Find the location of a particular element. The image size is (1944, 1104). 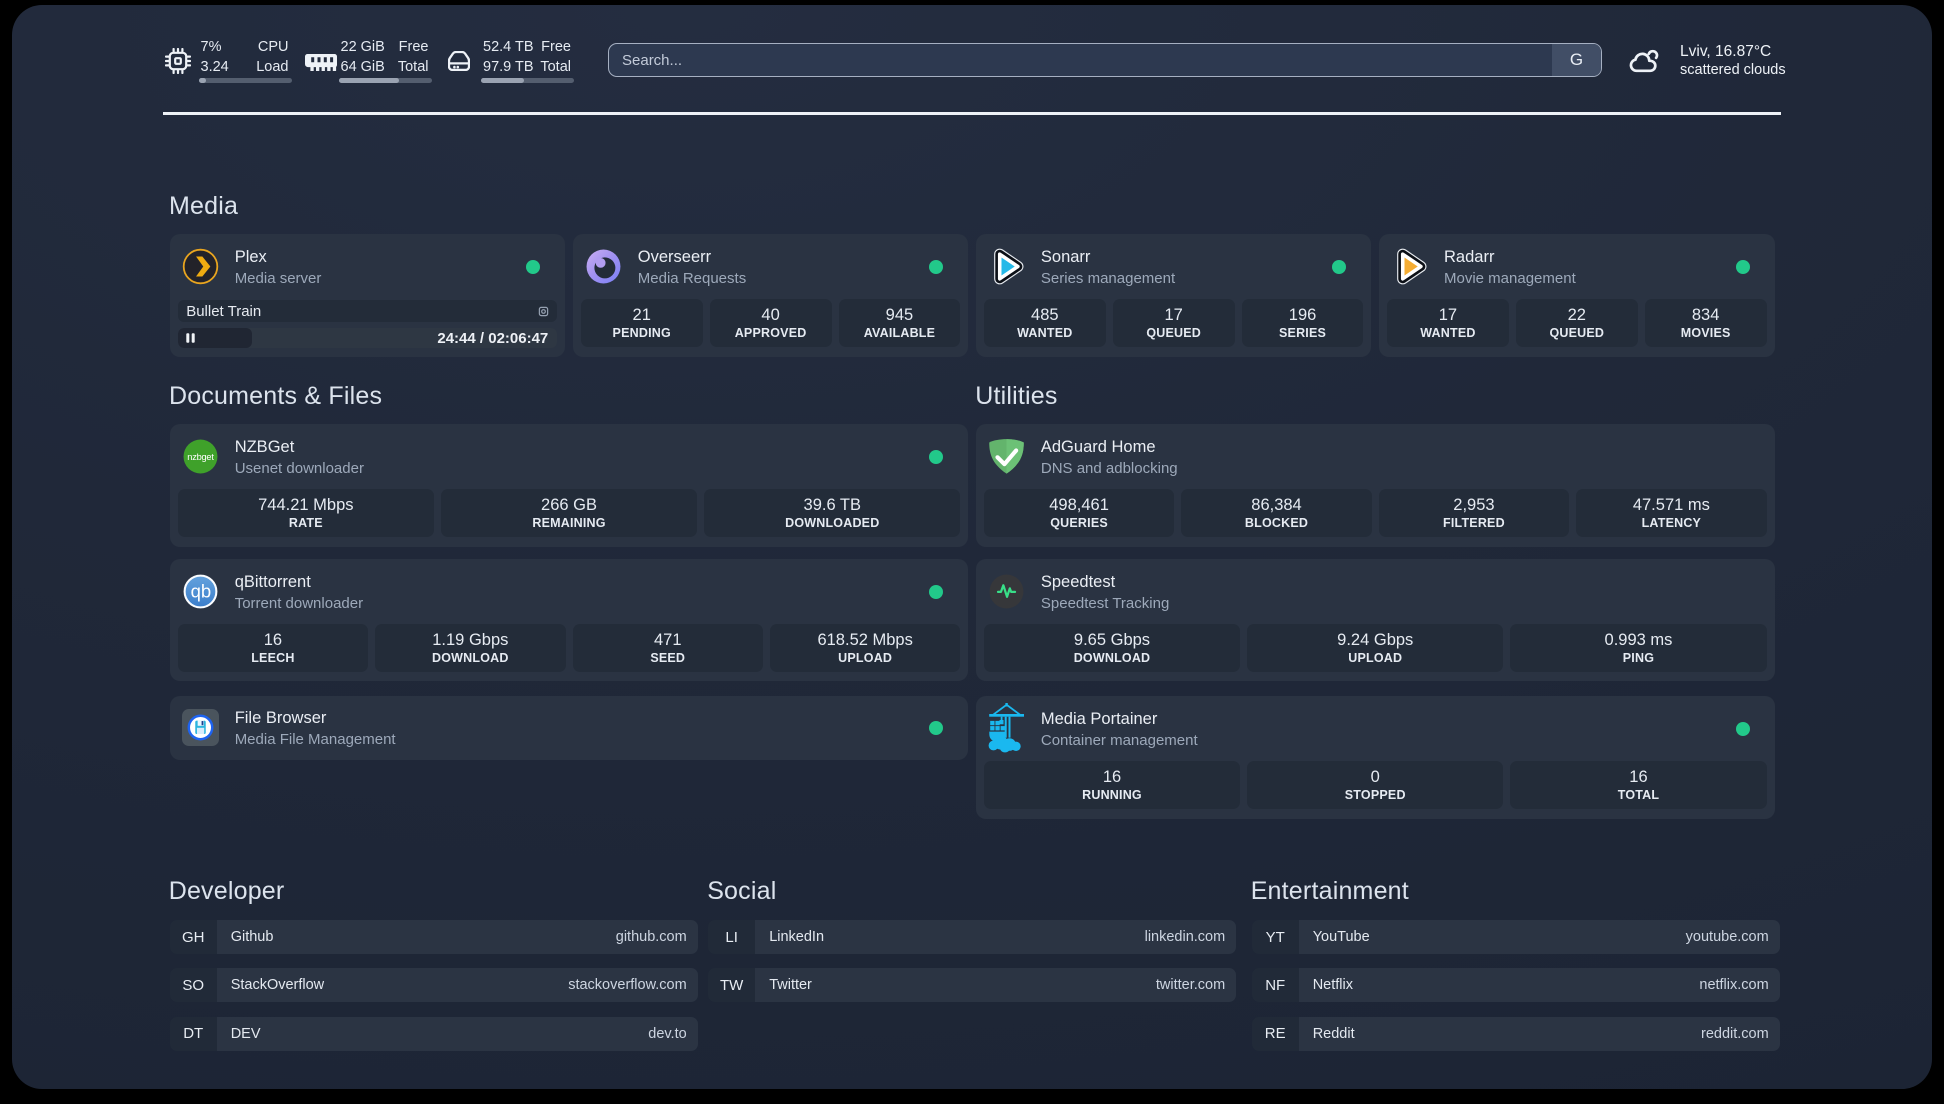

svg-text: qb is located at coordinates (200, 590).